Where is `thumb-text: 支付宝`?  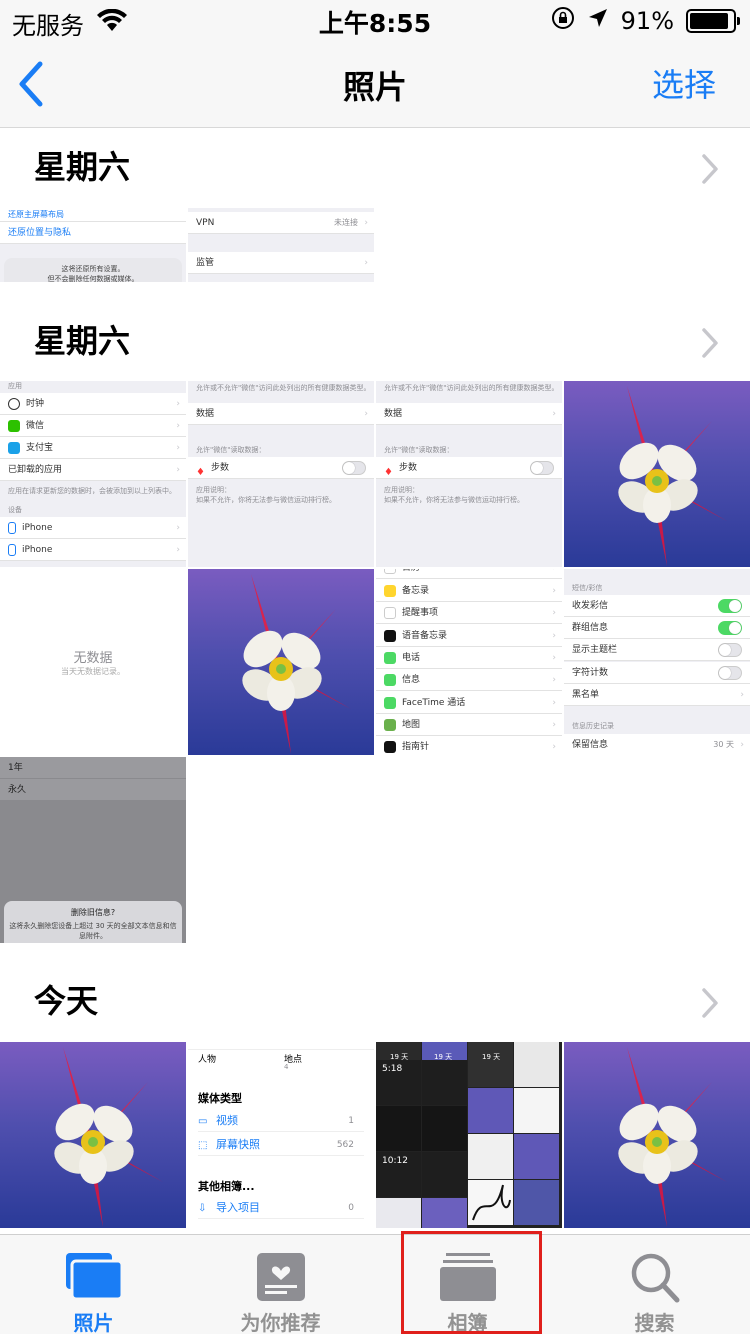 thumb-text: 支付宝 is located at coordinates (40, 448).